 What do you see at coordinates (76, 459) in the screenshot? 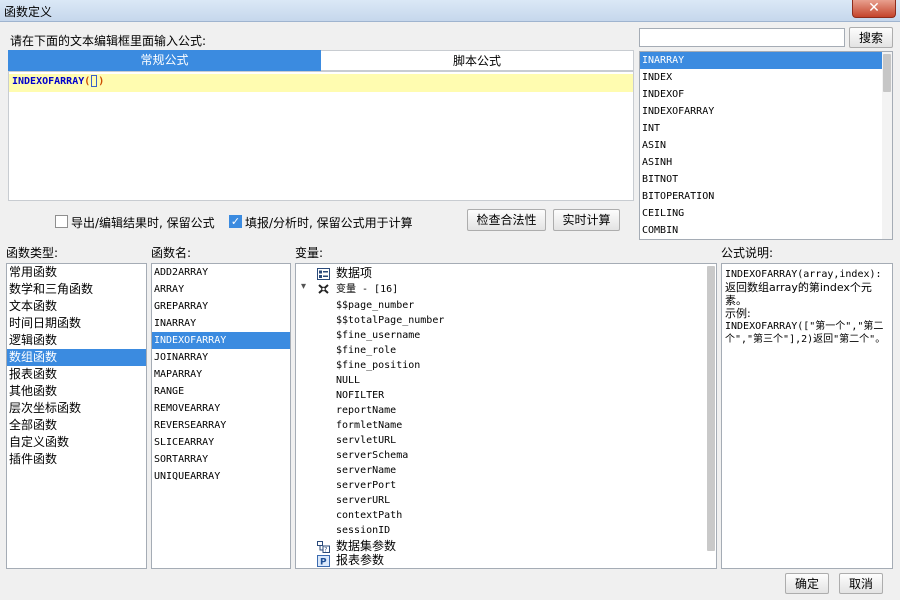
I see `category-item: 插件函数` at bounding box center [76, 459].